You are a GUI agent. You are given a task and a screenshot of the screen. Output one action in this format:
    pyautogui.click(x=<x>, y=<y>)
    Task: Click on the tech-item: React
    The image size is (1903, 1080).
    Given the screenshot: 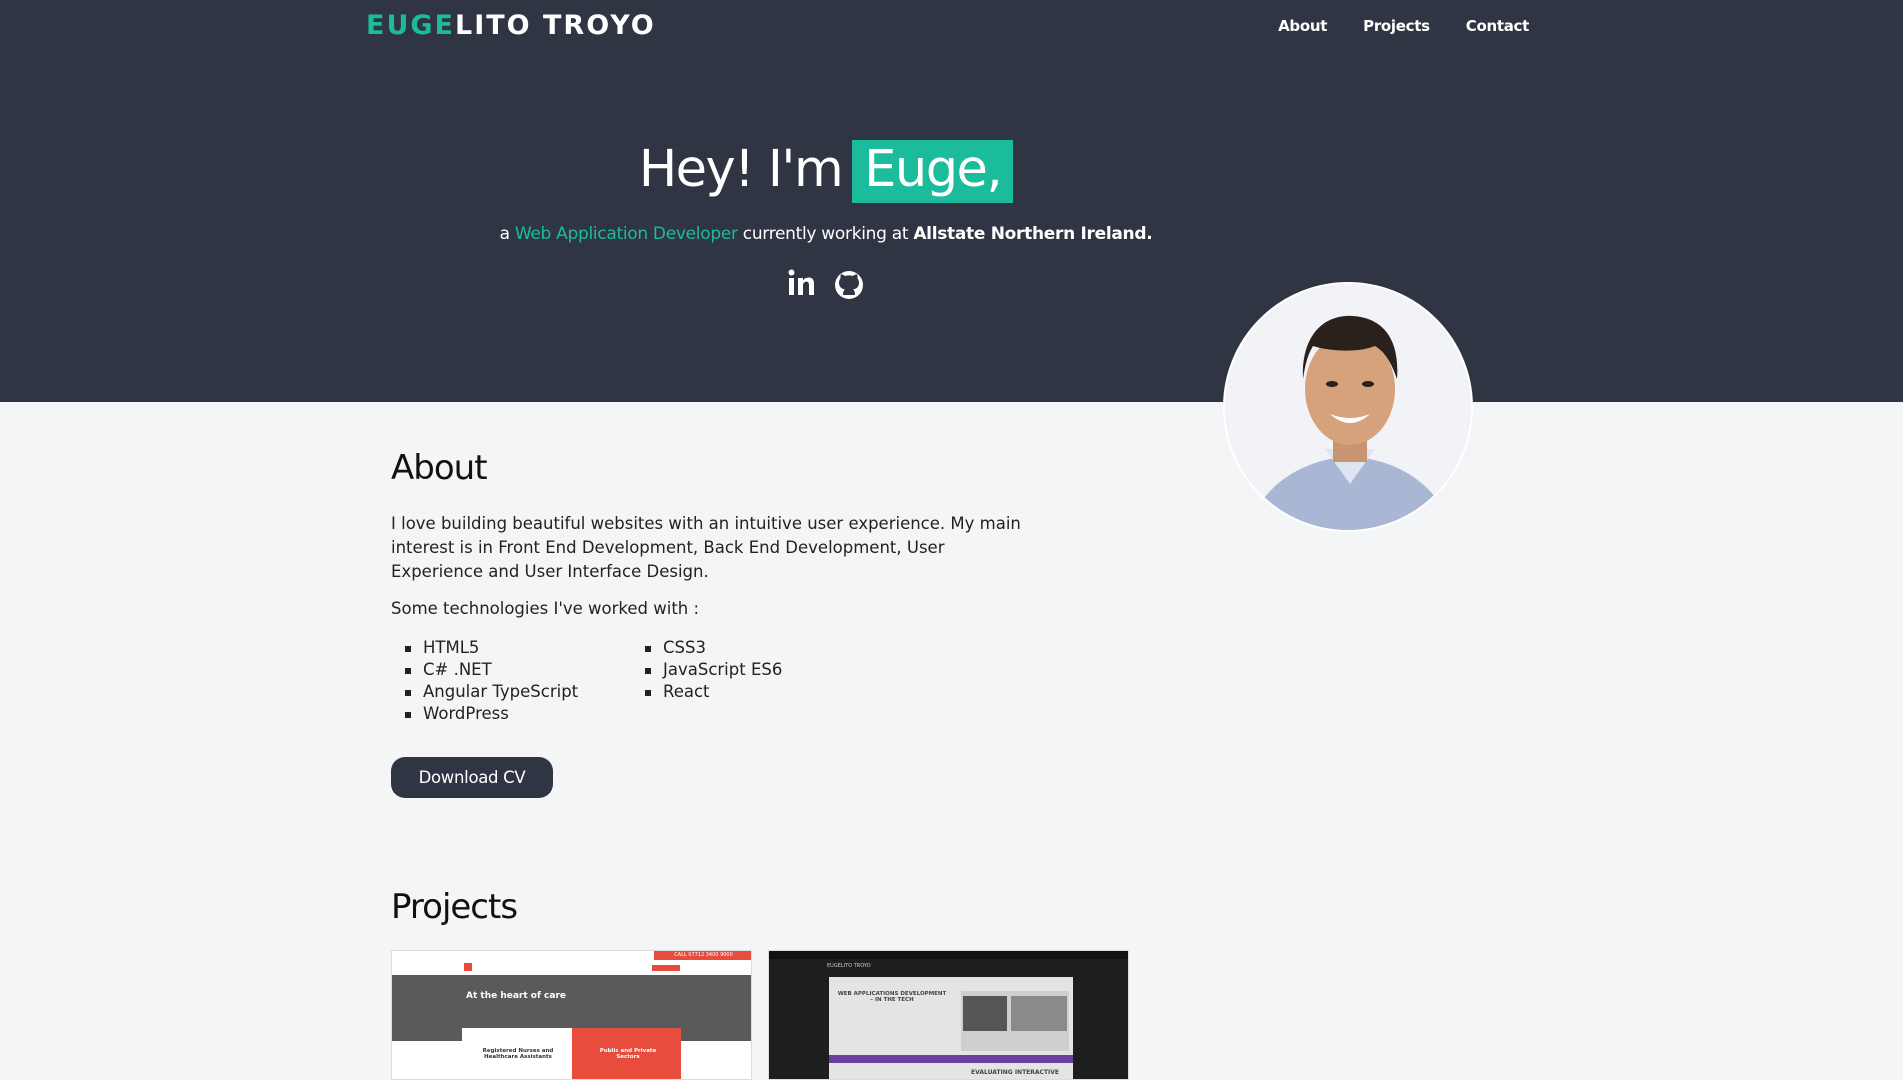 What is the action you would take?
    pyautogui.click(x=721, y=693)
    